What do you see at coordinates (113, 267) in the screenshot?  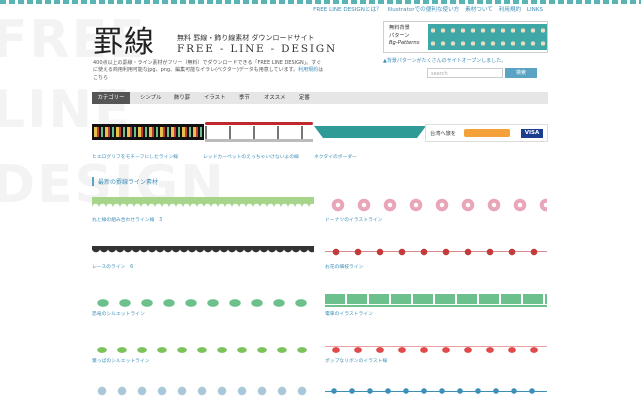 I see `line-caption: レースのライン 6` at bounding box center [113, 267].